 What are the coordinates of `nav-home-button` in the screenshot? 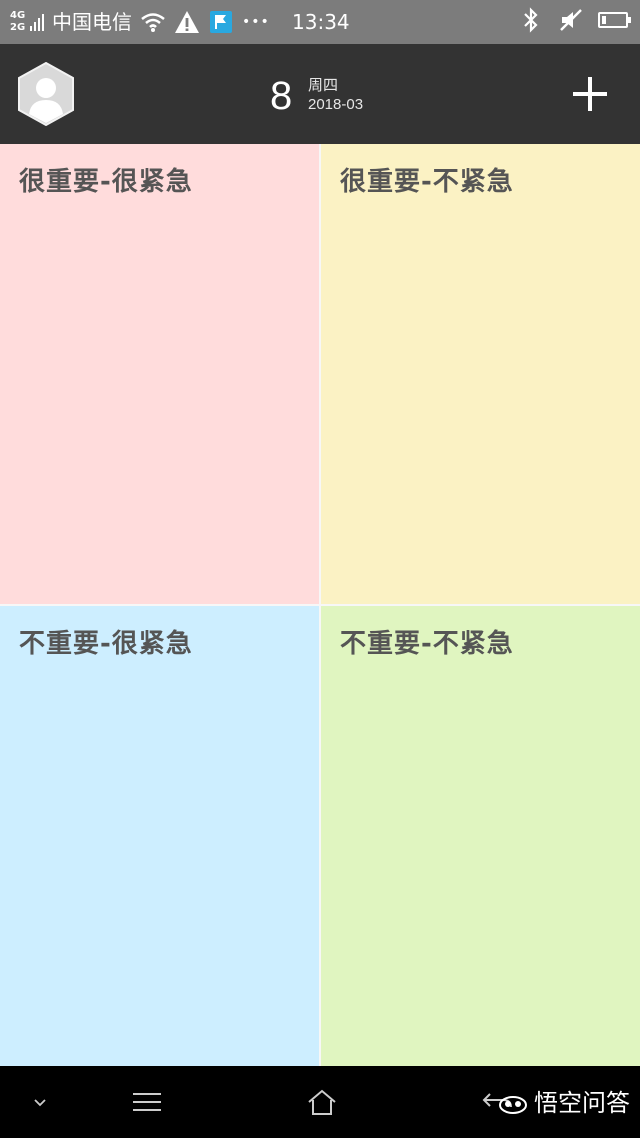 It's located at (322, 1102).